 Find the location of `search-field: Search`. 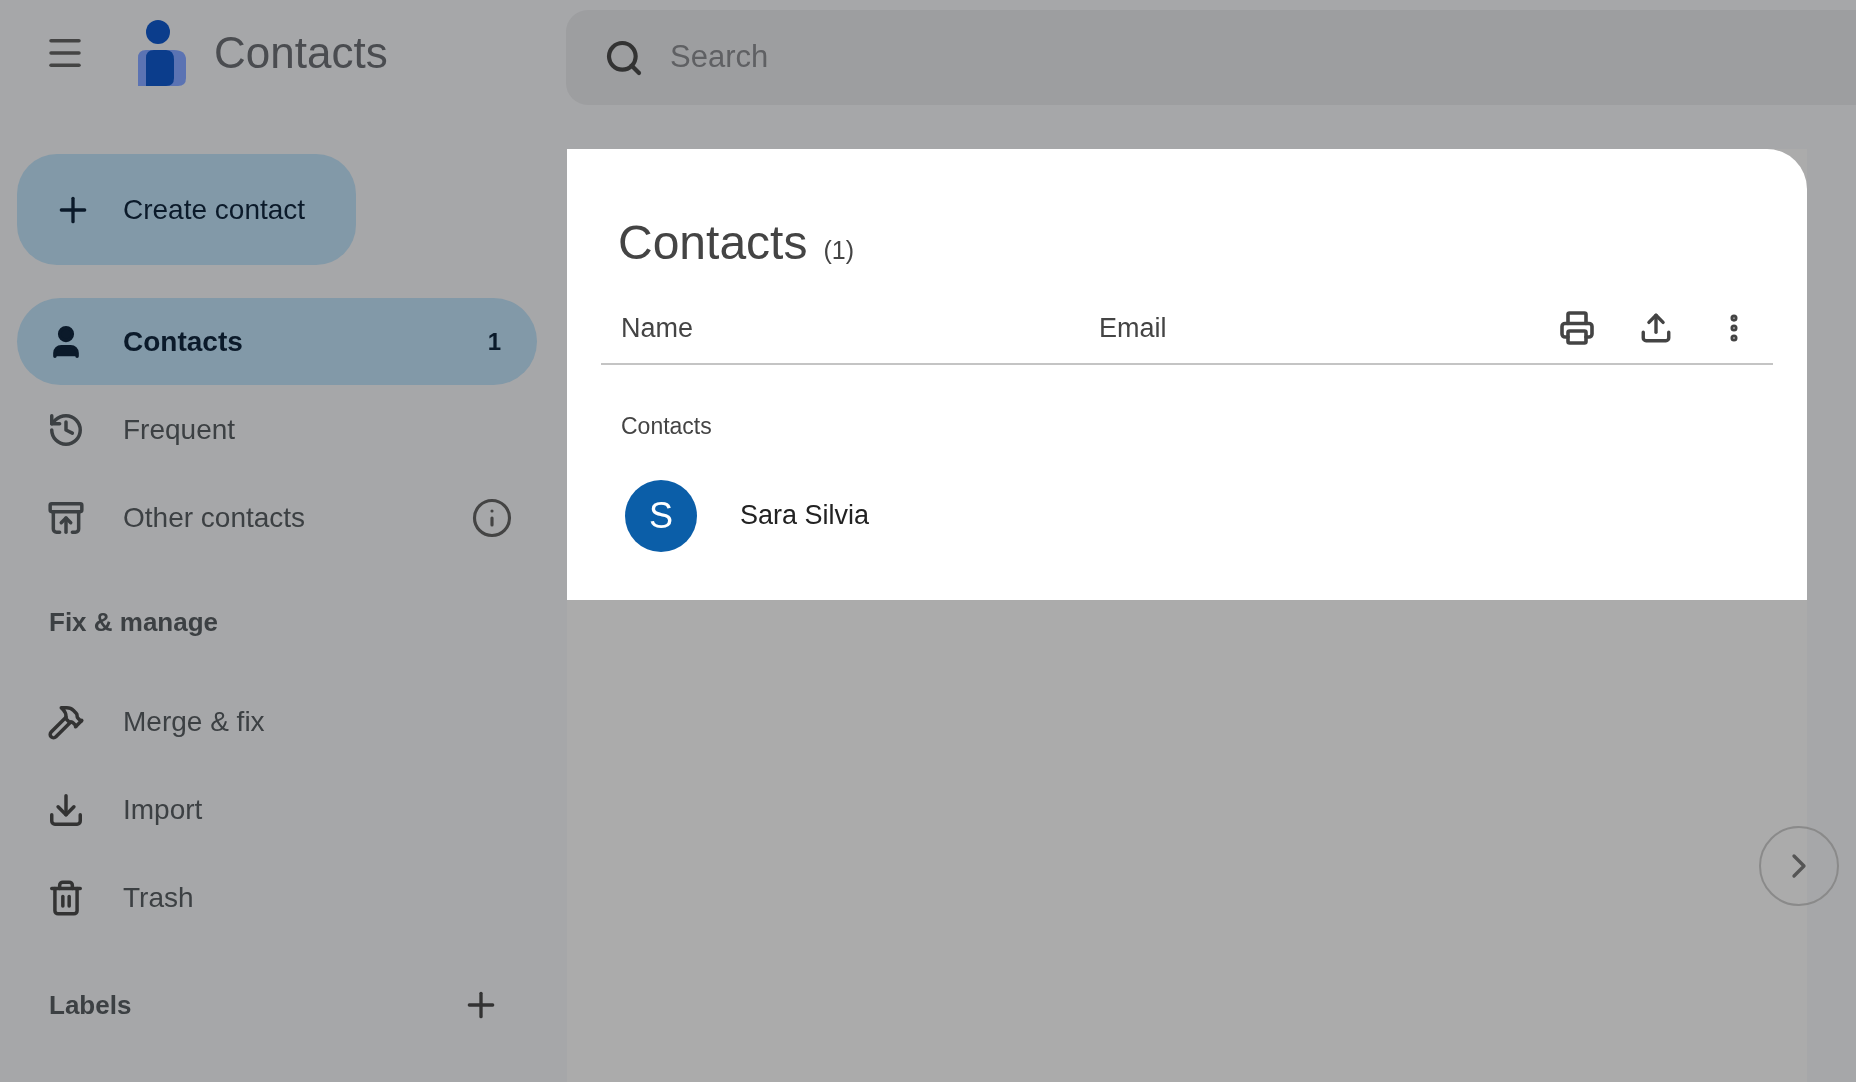

search-field: Search is located at coordinates (970, 57).